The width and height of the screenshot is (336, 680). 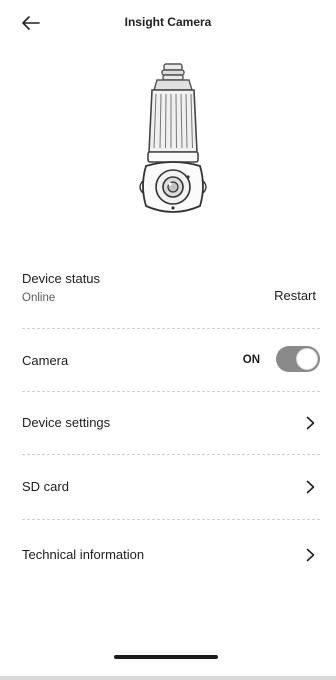 What do you see at coordinates (307, 359) in the screenshot?
I see `toggle-knob` at bounding box center [307, 359].